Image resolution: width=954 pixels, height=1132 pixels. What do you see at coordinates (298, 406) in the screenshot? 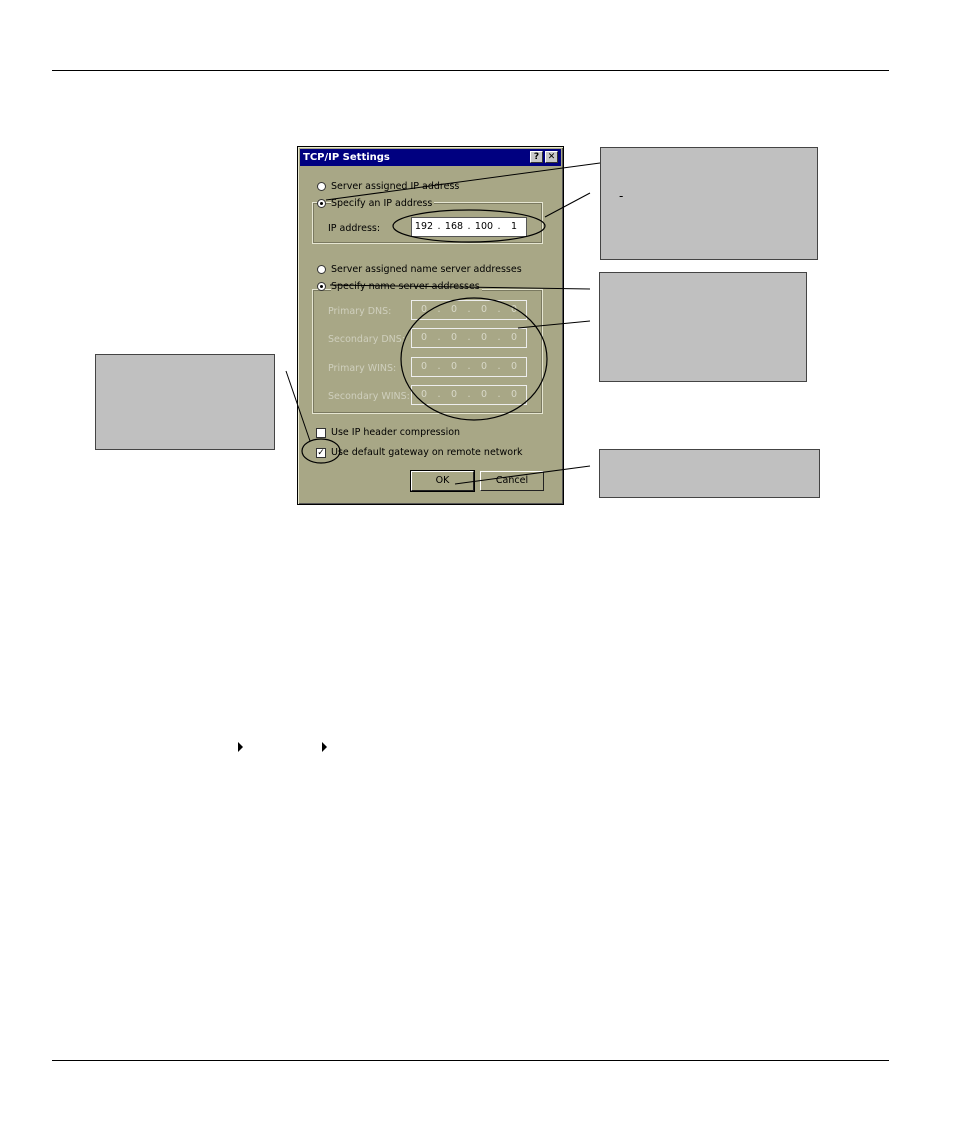
I see `leader-gateway` at bounding box center [298, 406].